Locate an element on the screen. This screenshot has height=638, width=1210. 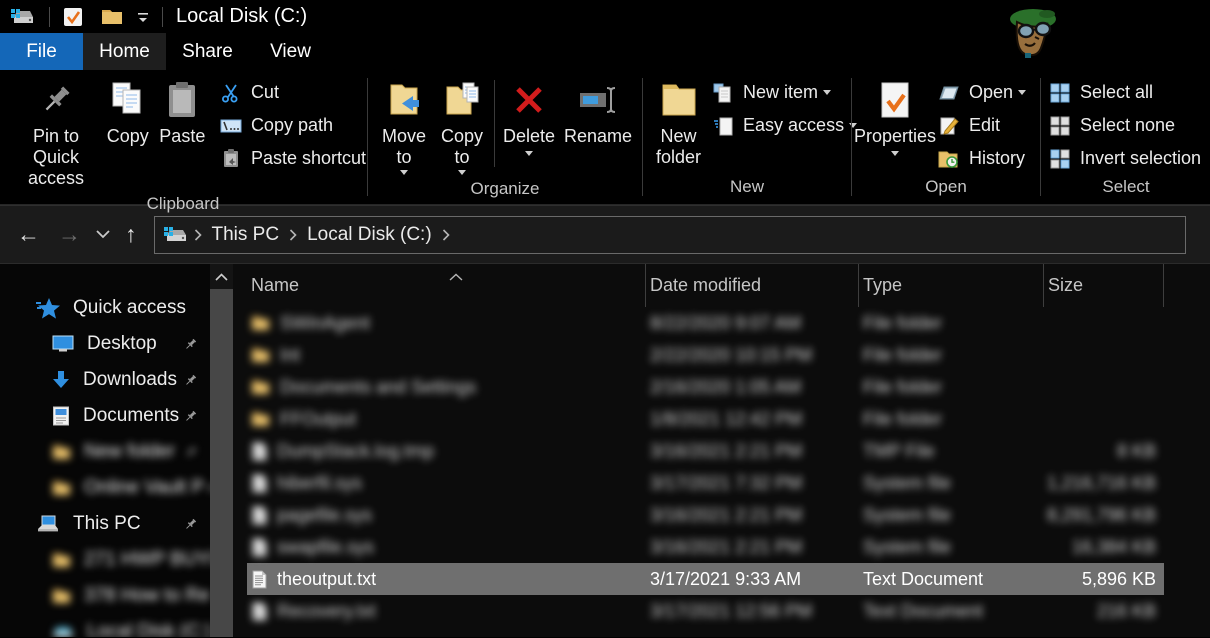
history-button: History is located at coordinates (981, 158).